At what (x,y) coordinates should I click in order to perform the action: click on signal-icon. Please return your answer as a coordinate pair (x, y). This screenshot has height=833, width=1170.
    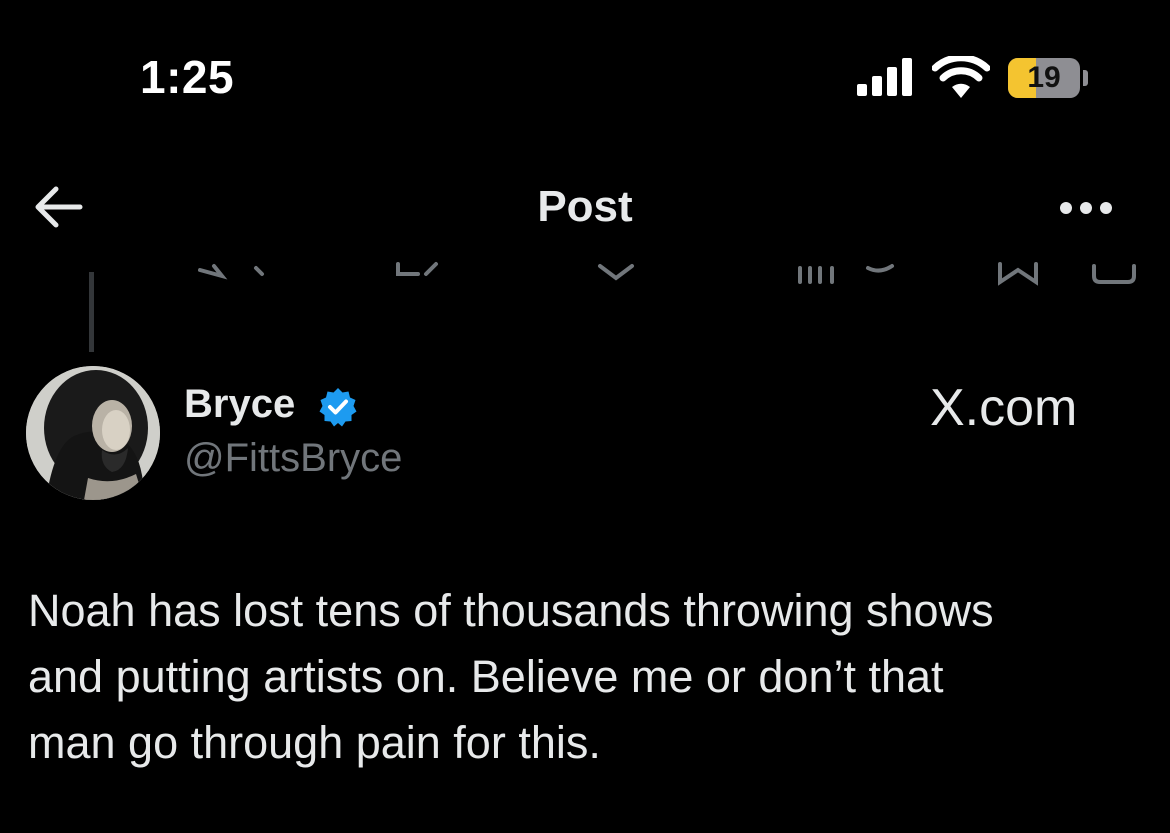
    Looking at the image, I should click on (884, 77).